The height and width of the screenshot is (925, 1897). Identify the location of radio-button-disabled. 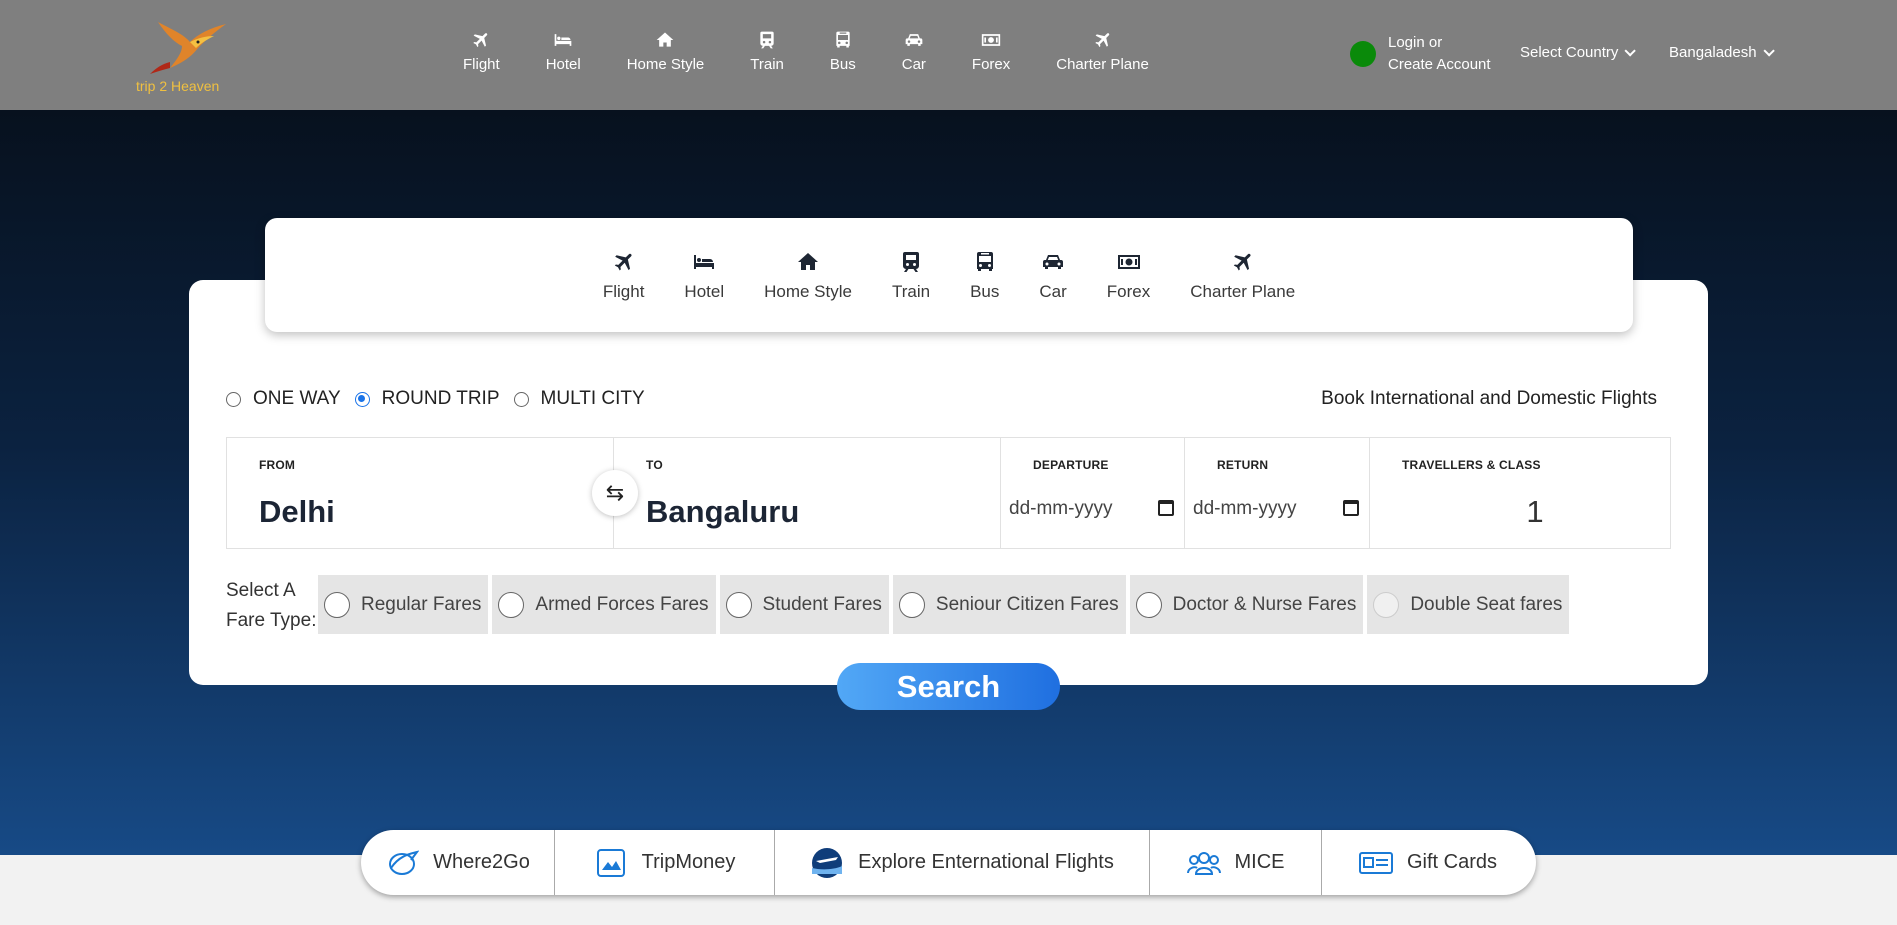
(1386, 604).